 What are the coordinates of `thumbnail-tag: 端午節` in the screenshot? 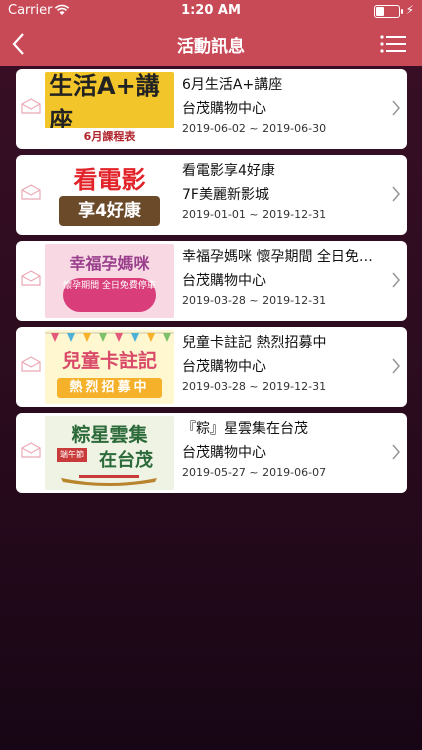 It's located at (72, 455).